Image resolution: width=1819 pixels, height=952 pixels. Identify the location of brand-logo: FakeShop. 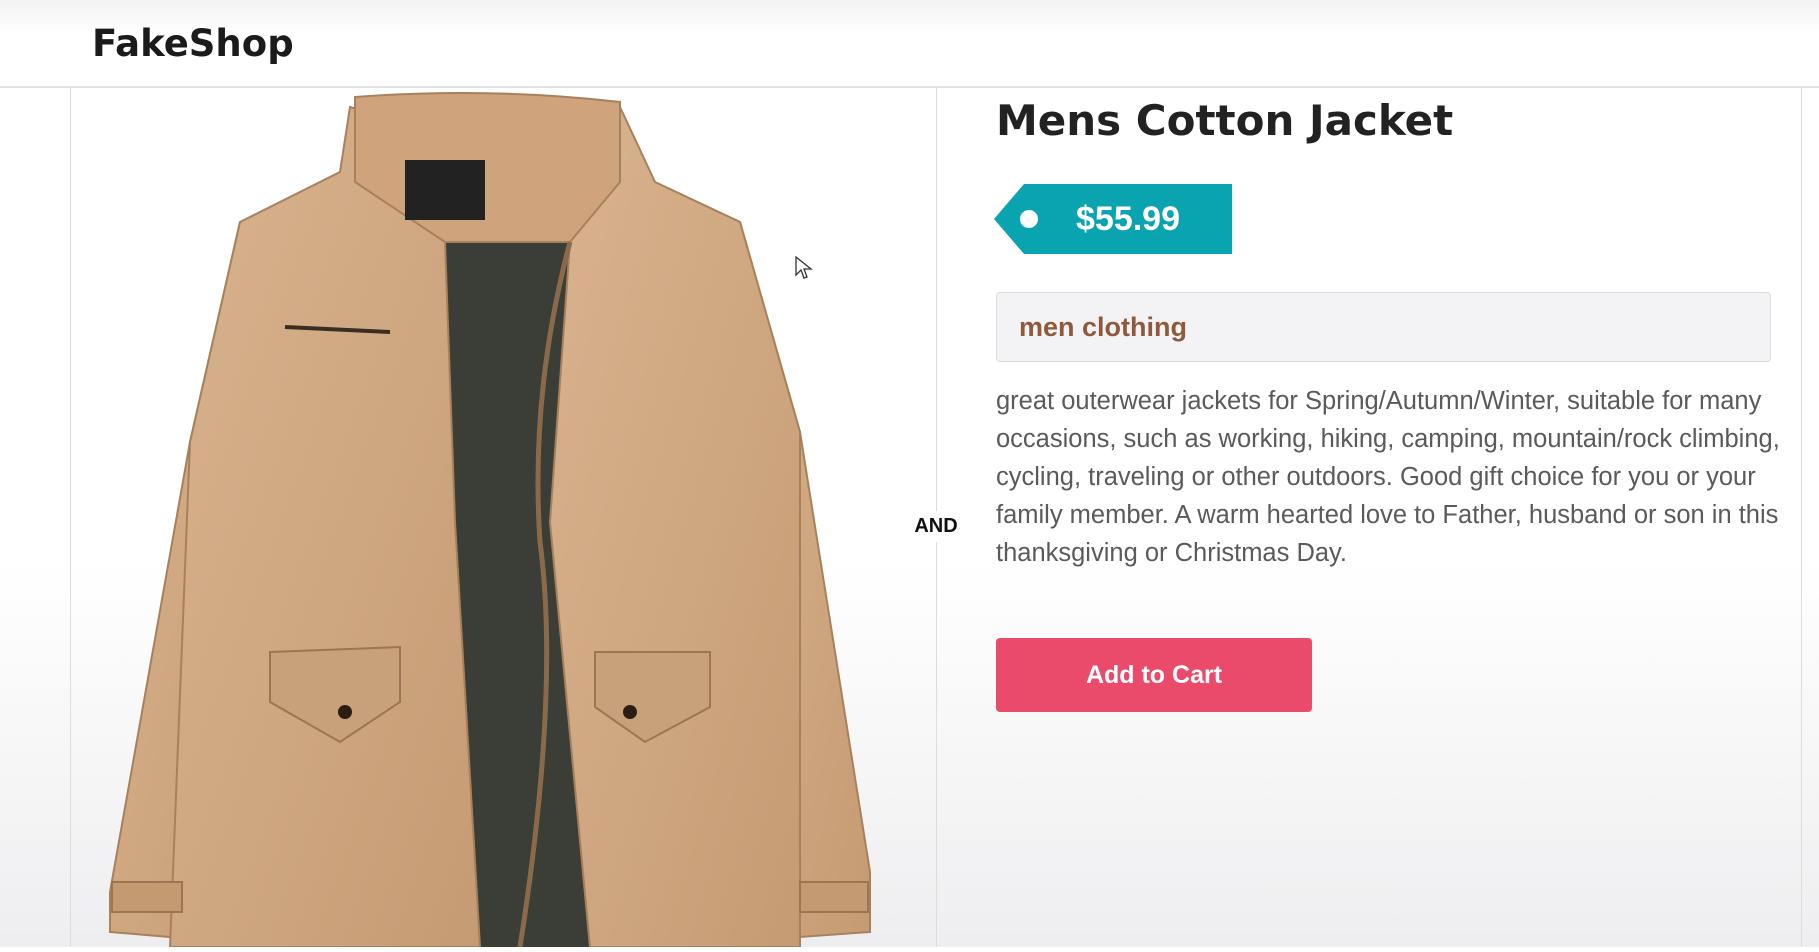
(193, 43).